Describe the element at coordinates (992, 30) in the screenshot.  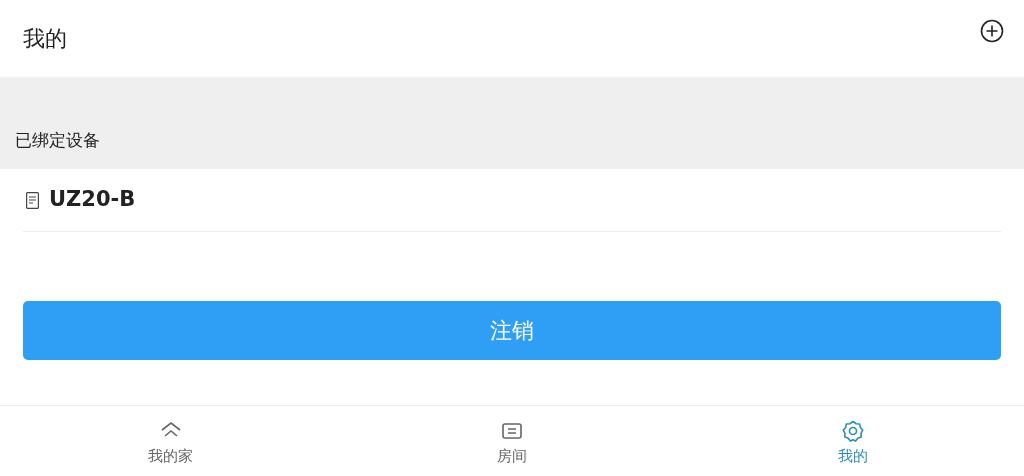
I see `add-icon` at that location.